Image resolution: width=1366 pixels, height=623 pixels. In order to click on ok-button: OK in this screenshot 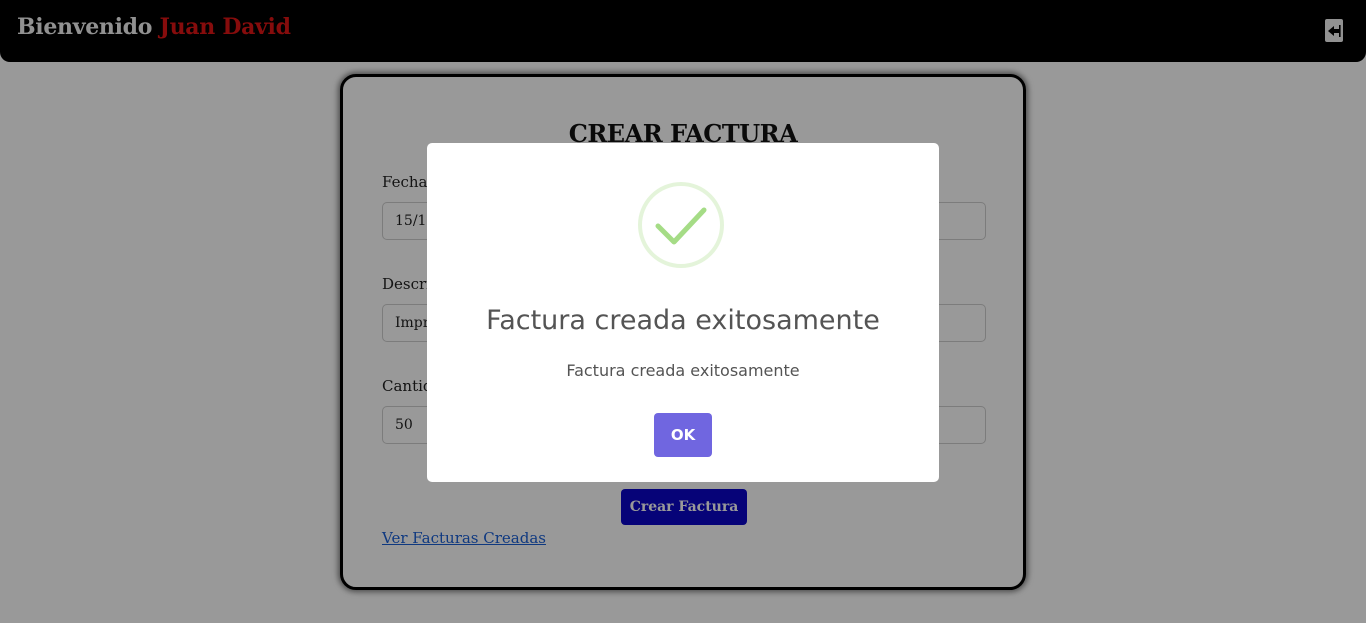, I will do `click(683, 435)`.